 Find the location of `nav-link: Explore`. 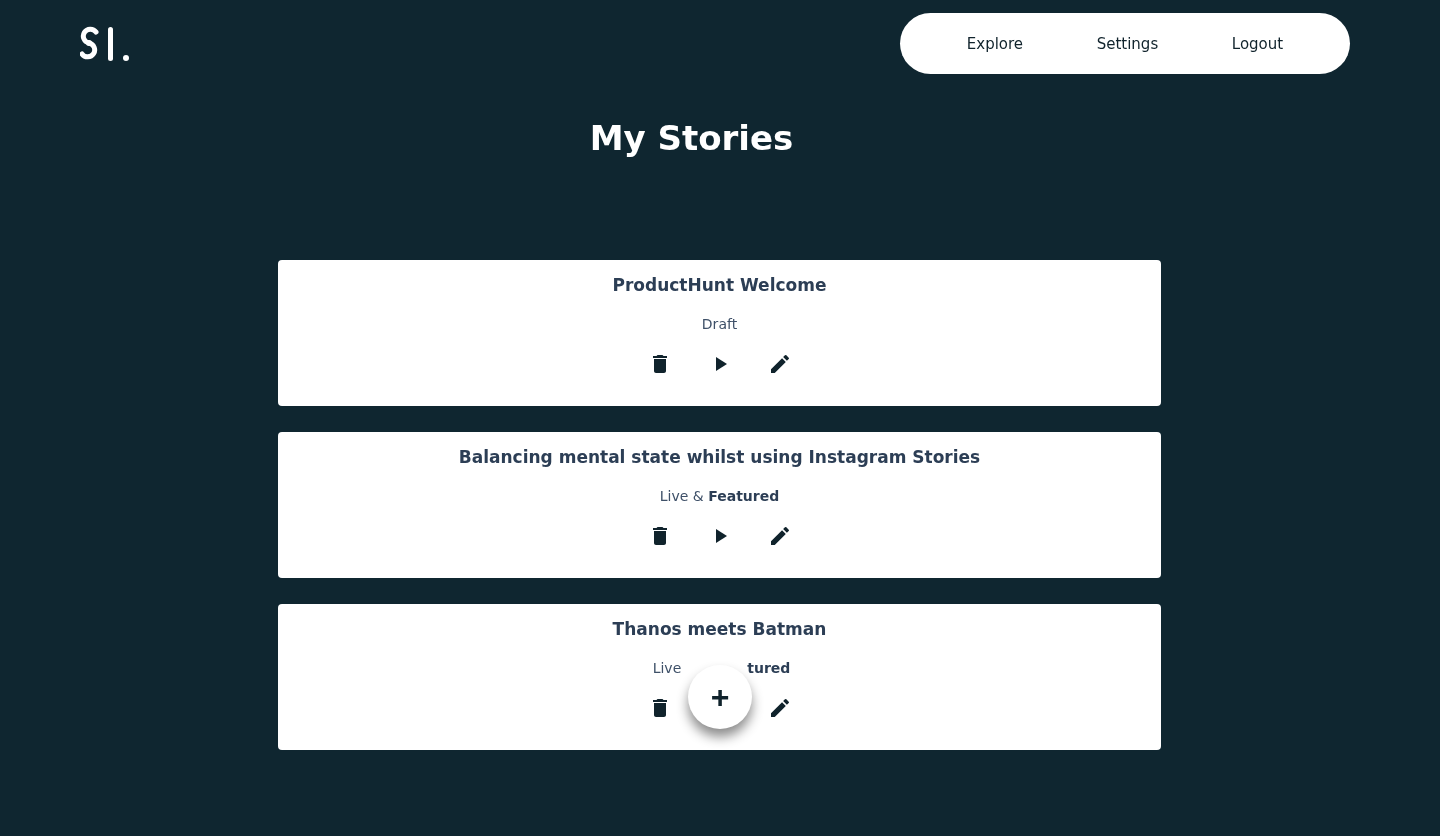

nav-link: Explore is located at coordinates (995, 43).